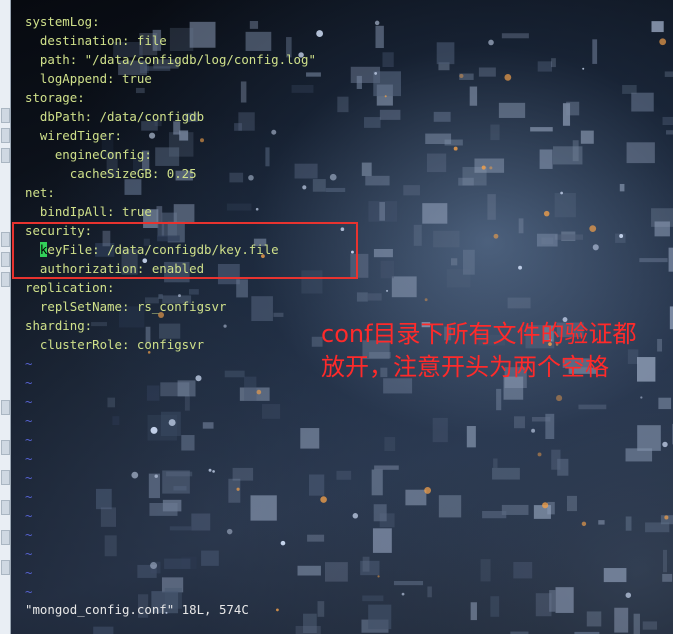 This screenshot has width=673, height=634. I want to click on config-line: destination: file, so click(96, 40).